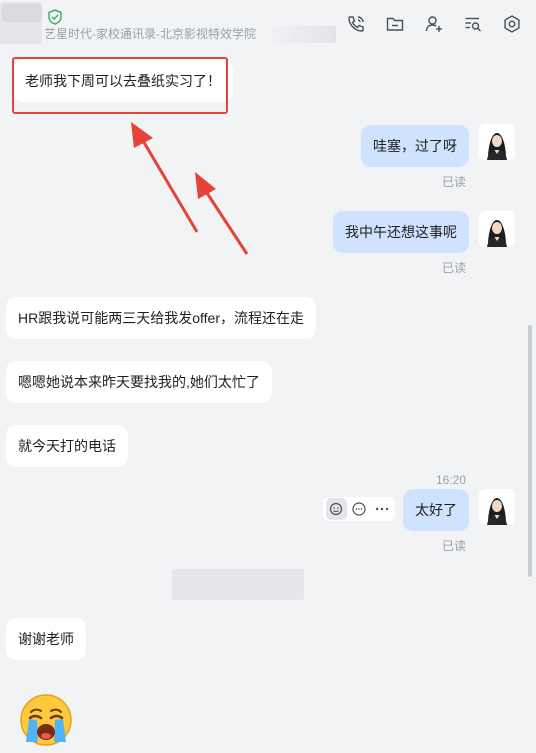 Image resolution: width=536 pixels, height=753 pixels. I want to click on more-actions-button, so click(381, 509).